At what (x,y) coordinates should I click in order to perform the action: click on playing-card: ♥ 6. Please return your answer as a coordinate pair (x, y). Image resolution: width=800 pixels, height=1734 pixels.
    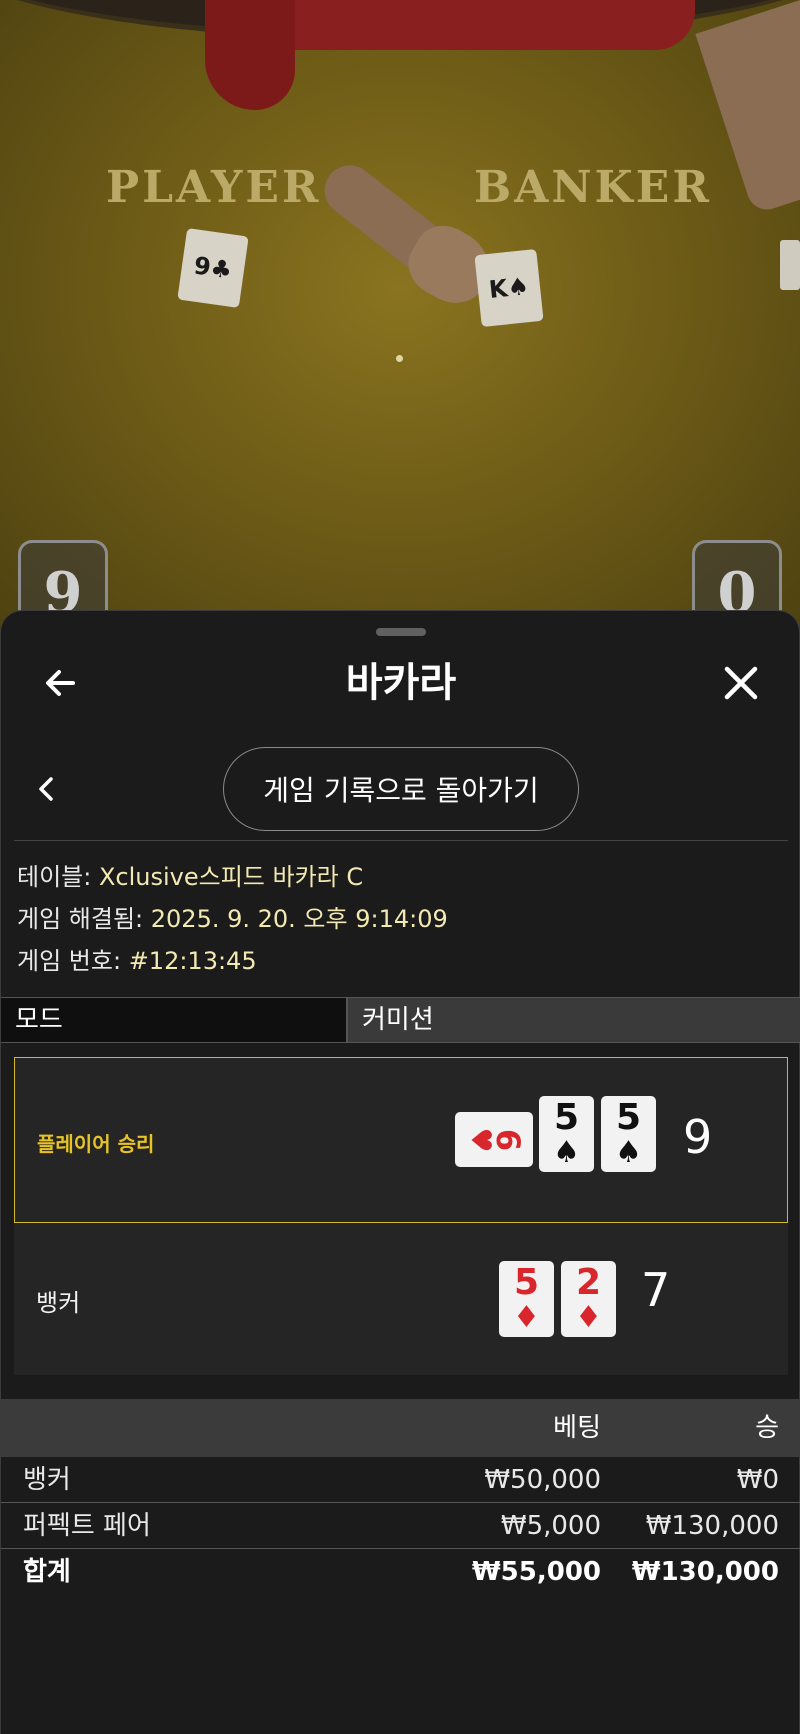
    Looking at the image, I should click on (494, 1139).